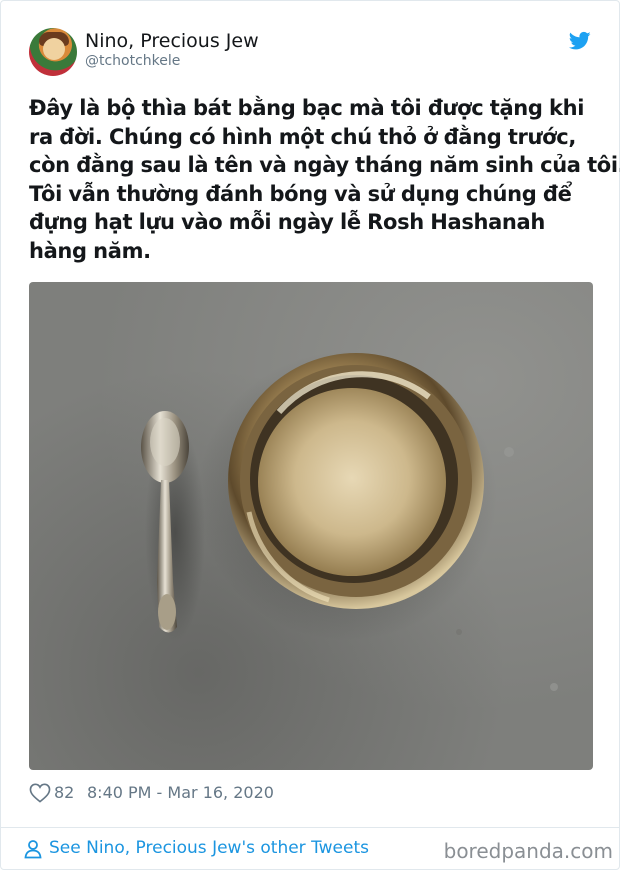  Describe the element at coordinates (33, 849) in the screenshot. I see `person-icon` at that location.